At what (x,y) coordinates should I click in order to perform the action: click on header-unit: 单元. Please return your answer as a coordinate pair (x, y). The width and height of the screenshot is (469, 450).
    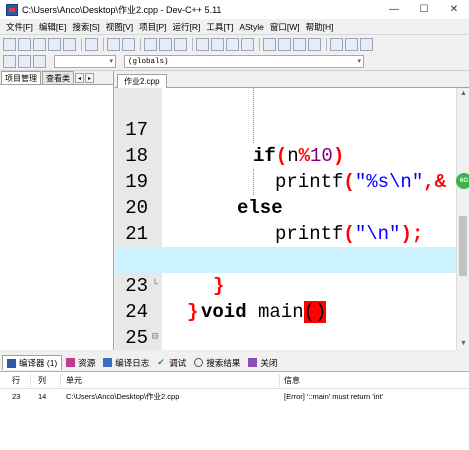
    Looking at the image, I should click on (74, 380).